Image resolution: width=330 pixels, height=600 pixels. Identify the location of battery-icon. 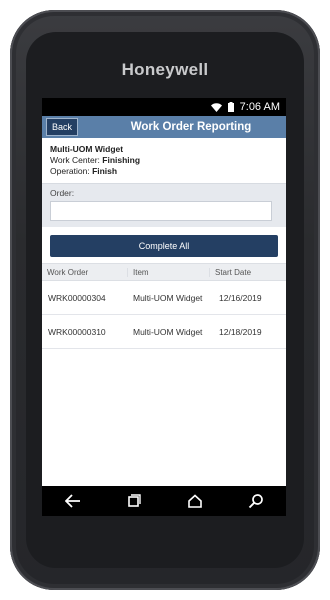
(230, 107).